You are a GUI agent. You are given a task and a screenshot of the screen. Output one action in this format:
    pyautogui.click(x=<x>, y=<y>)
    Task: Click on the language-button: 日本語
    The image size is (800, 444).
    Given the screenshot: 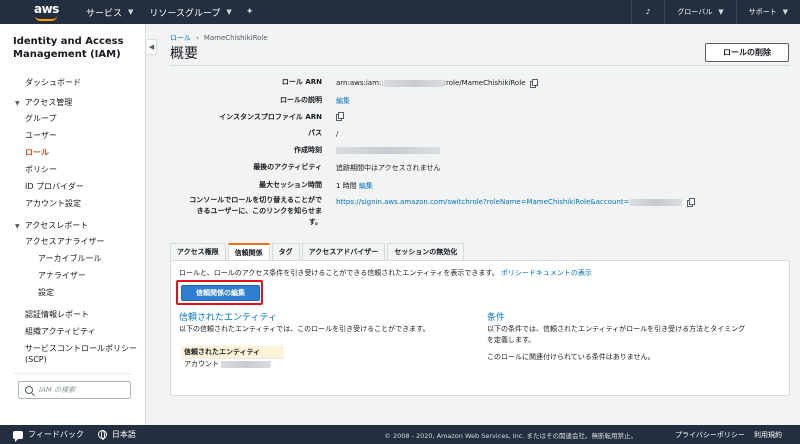 What is the action you would take?
    pyautogui.click(x=110, y=434)
    